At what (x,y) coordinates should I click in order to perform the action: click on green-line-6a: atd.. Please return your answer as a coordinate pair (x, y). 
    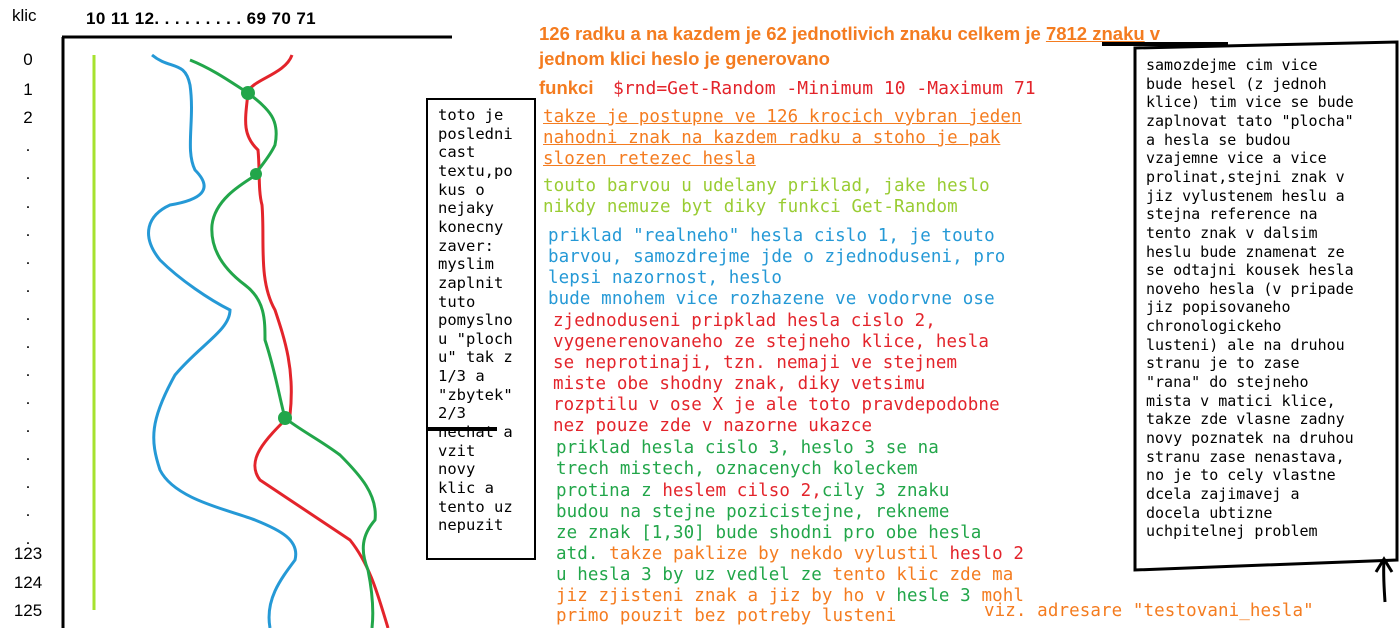
    Looking at the image, I should click on (577, 554).